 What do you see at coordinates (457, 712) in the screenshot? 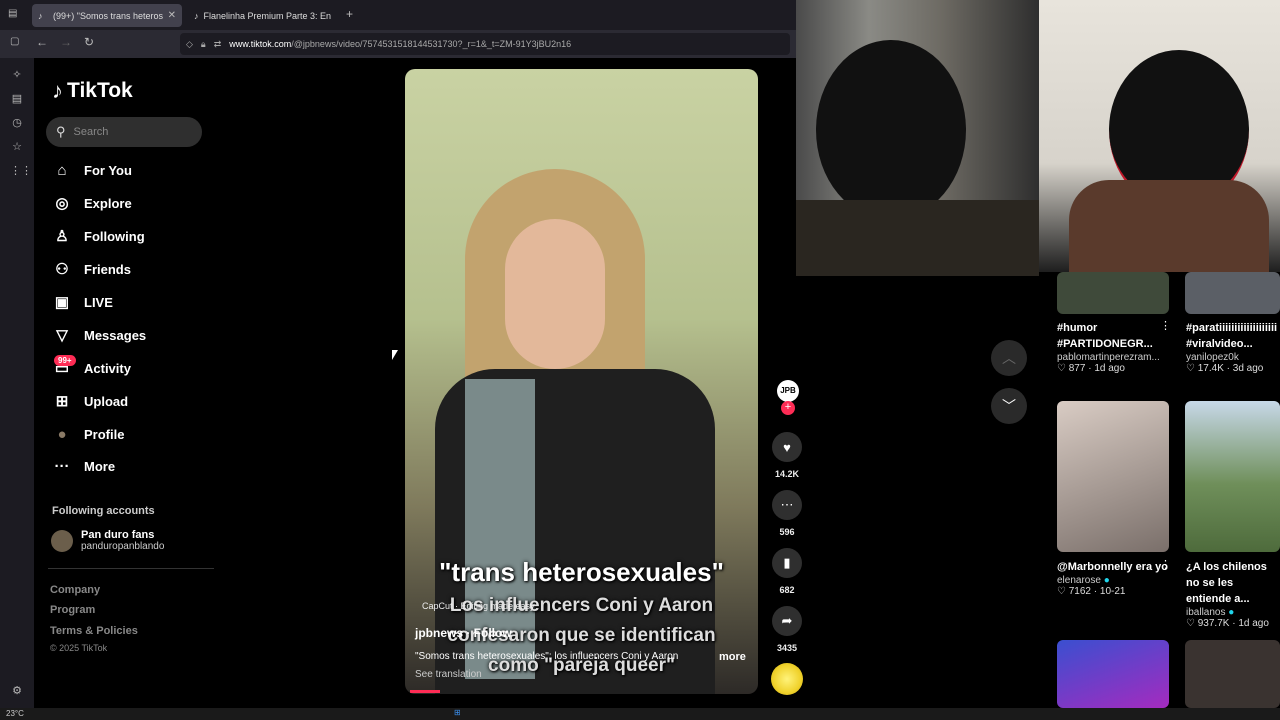
I see `windows-start-icon: ⊞` at bounding box center [457, 712].